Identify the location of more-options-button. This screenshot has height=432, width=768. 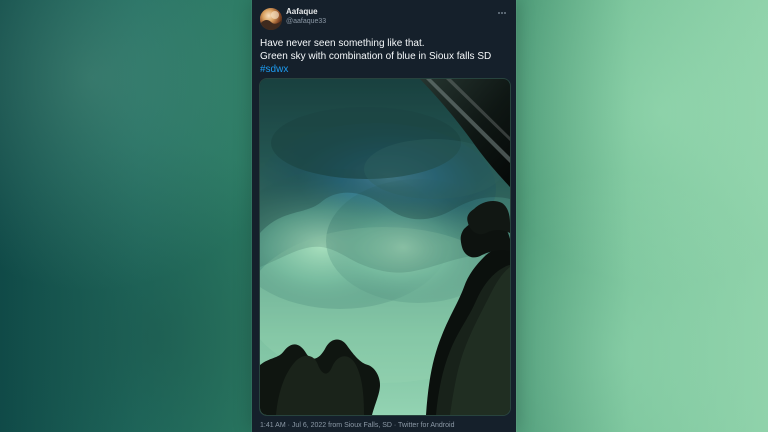
(502, 13).